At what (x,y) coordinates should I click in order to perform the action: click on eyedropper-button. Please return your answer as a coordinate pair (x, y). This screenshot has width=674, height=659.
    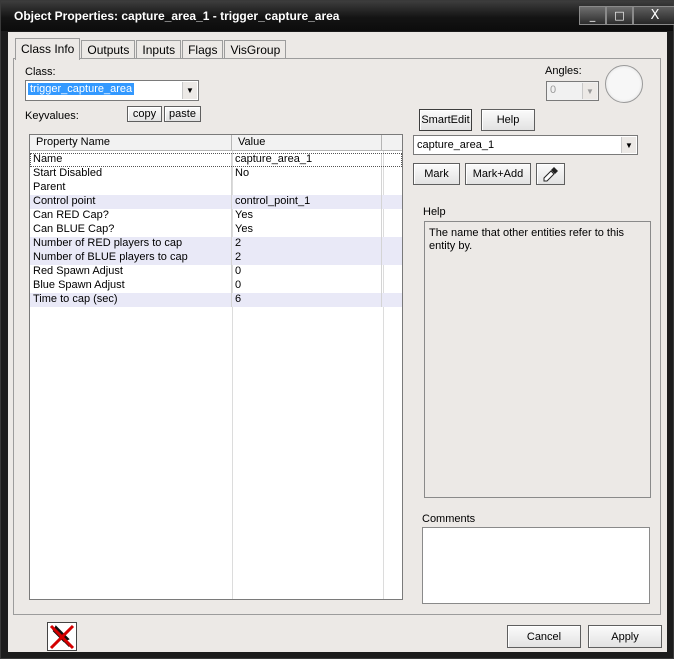
    Looking at the image, I should click on (550, 174).